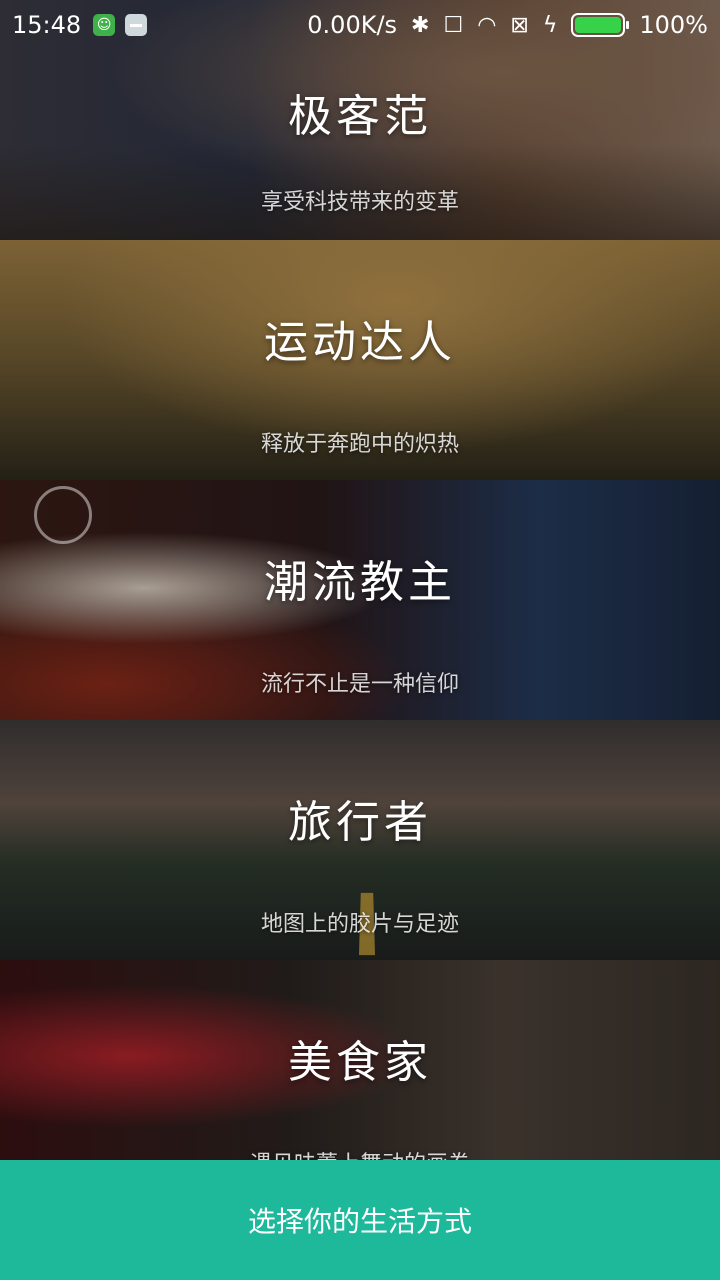 The image size is (720, 1280). What do you see at coordinates (63, 515) in the screenshot?
I see `touch-indicator-ring` at bounding box center [63, 515].